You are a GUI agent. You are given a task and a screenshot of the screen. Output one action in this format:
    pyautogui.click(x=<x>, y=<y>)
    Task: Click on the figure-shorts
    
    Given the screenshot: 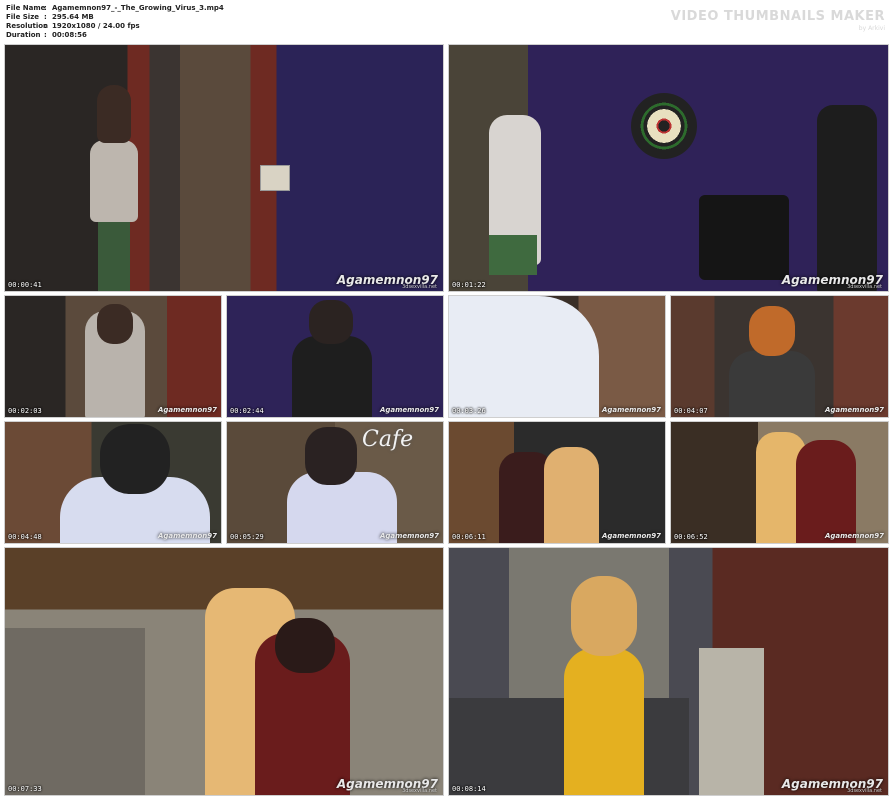 What is the action you would take?
    pyautogui.click(x=114, y=253)
    